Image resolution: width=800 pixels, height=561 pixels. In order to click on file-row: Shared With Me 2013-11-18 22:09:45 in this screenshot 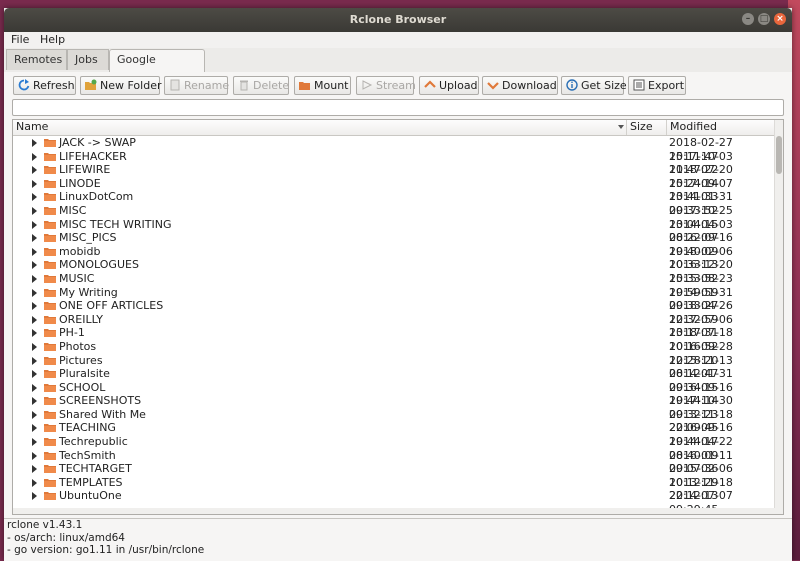, I will do `click(394, 421)`.